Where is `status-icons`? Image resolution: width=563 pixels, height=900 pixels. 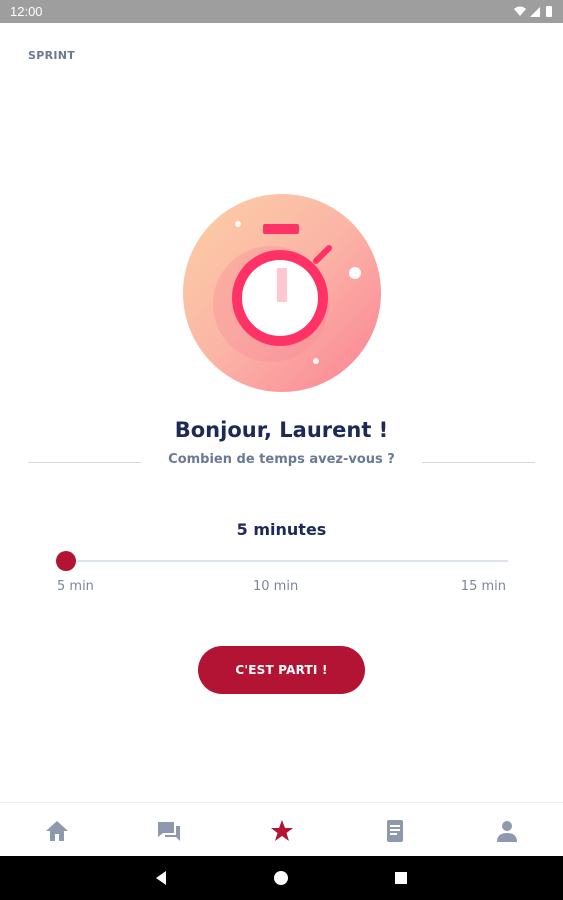
status-icons is located at coordinates (533, 11).